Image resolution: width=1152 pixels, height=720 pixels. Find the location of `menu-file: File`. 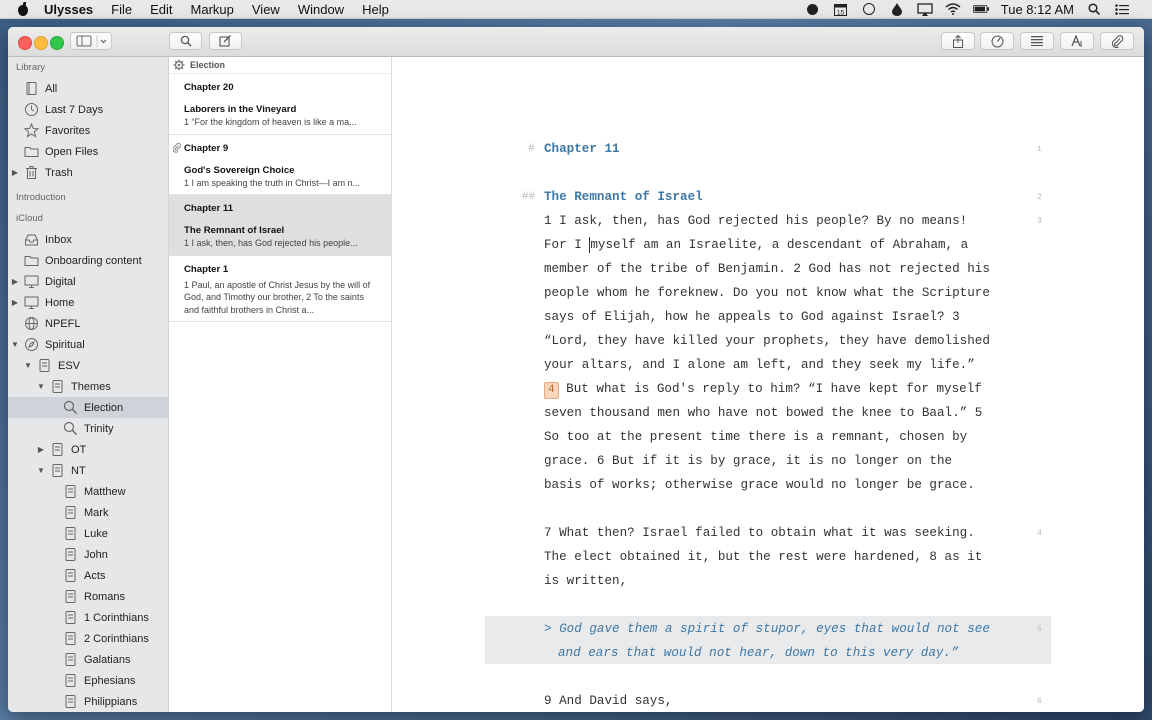

menu-file: File is located at coordinates (121, 9).